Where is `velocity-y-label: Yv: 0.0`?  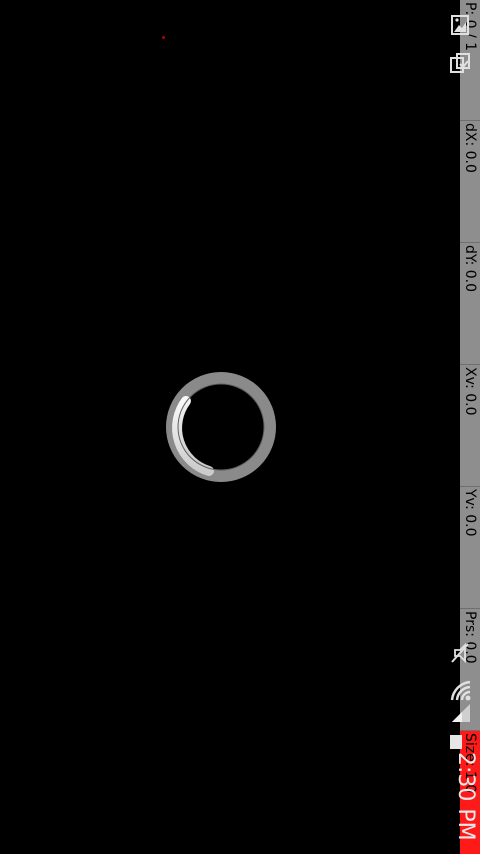
velocity-y-label: Yv: 0.0 is located at coordinates (470, 513).